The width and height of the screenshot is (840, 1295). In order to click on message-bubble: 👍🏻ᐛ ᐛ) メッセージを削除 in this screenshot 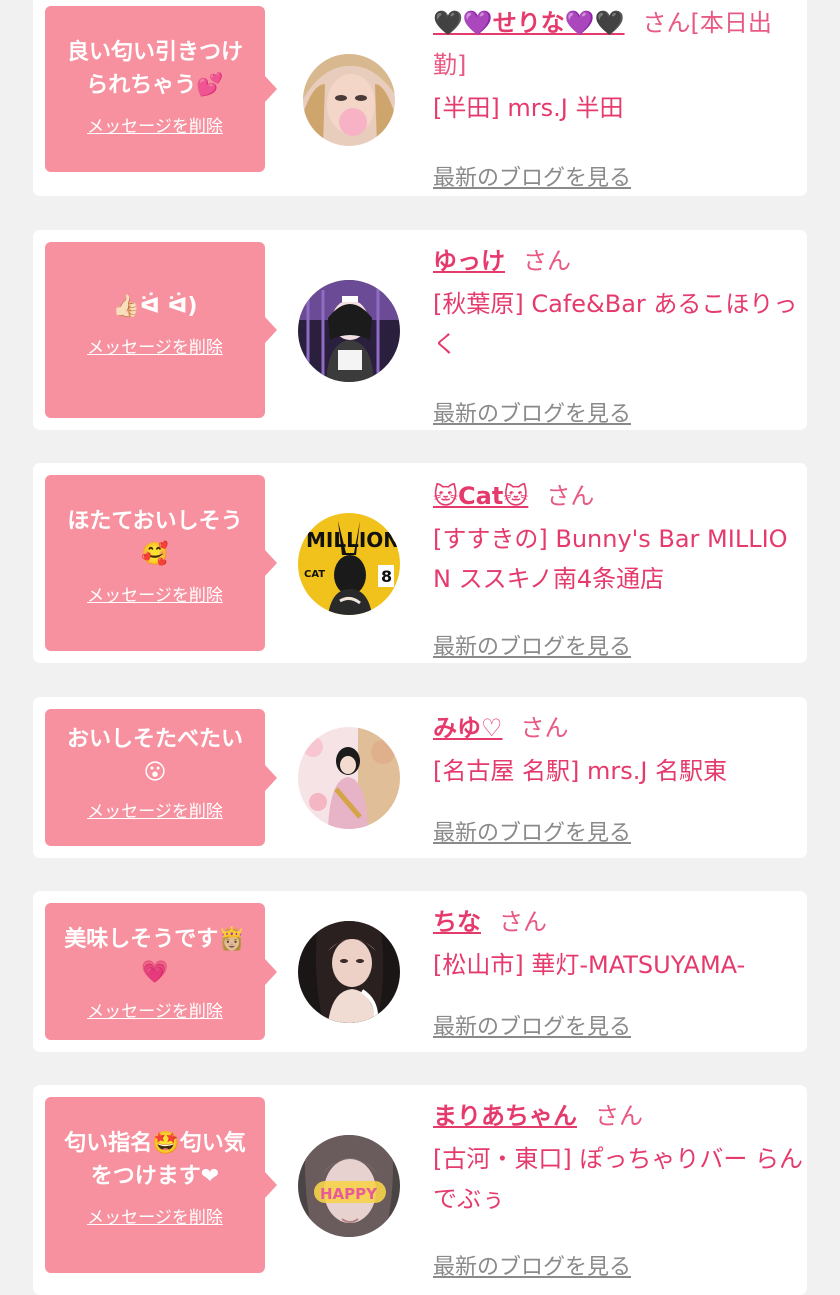, I will do `click(161, 330)`.